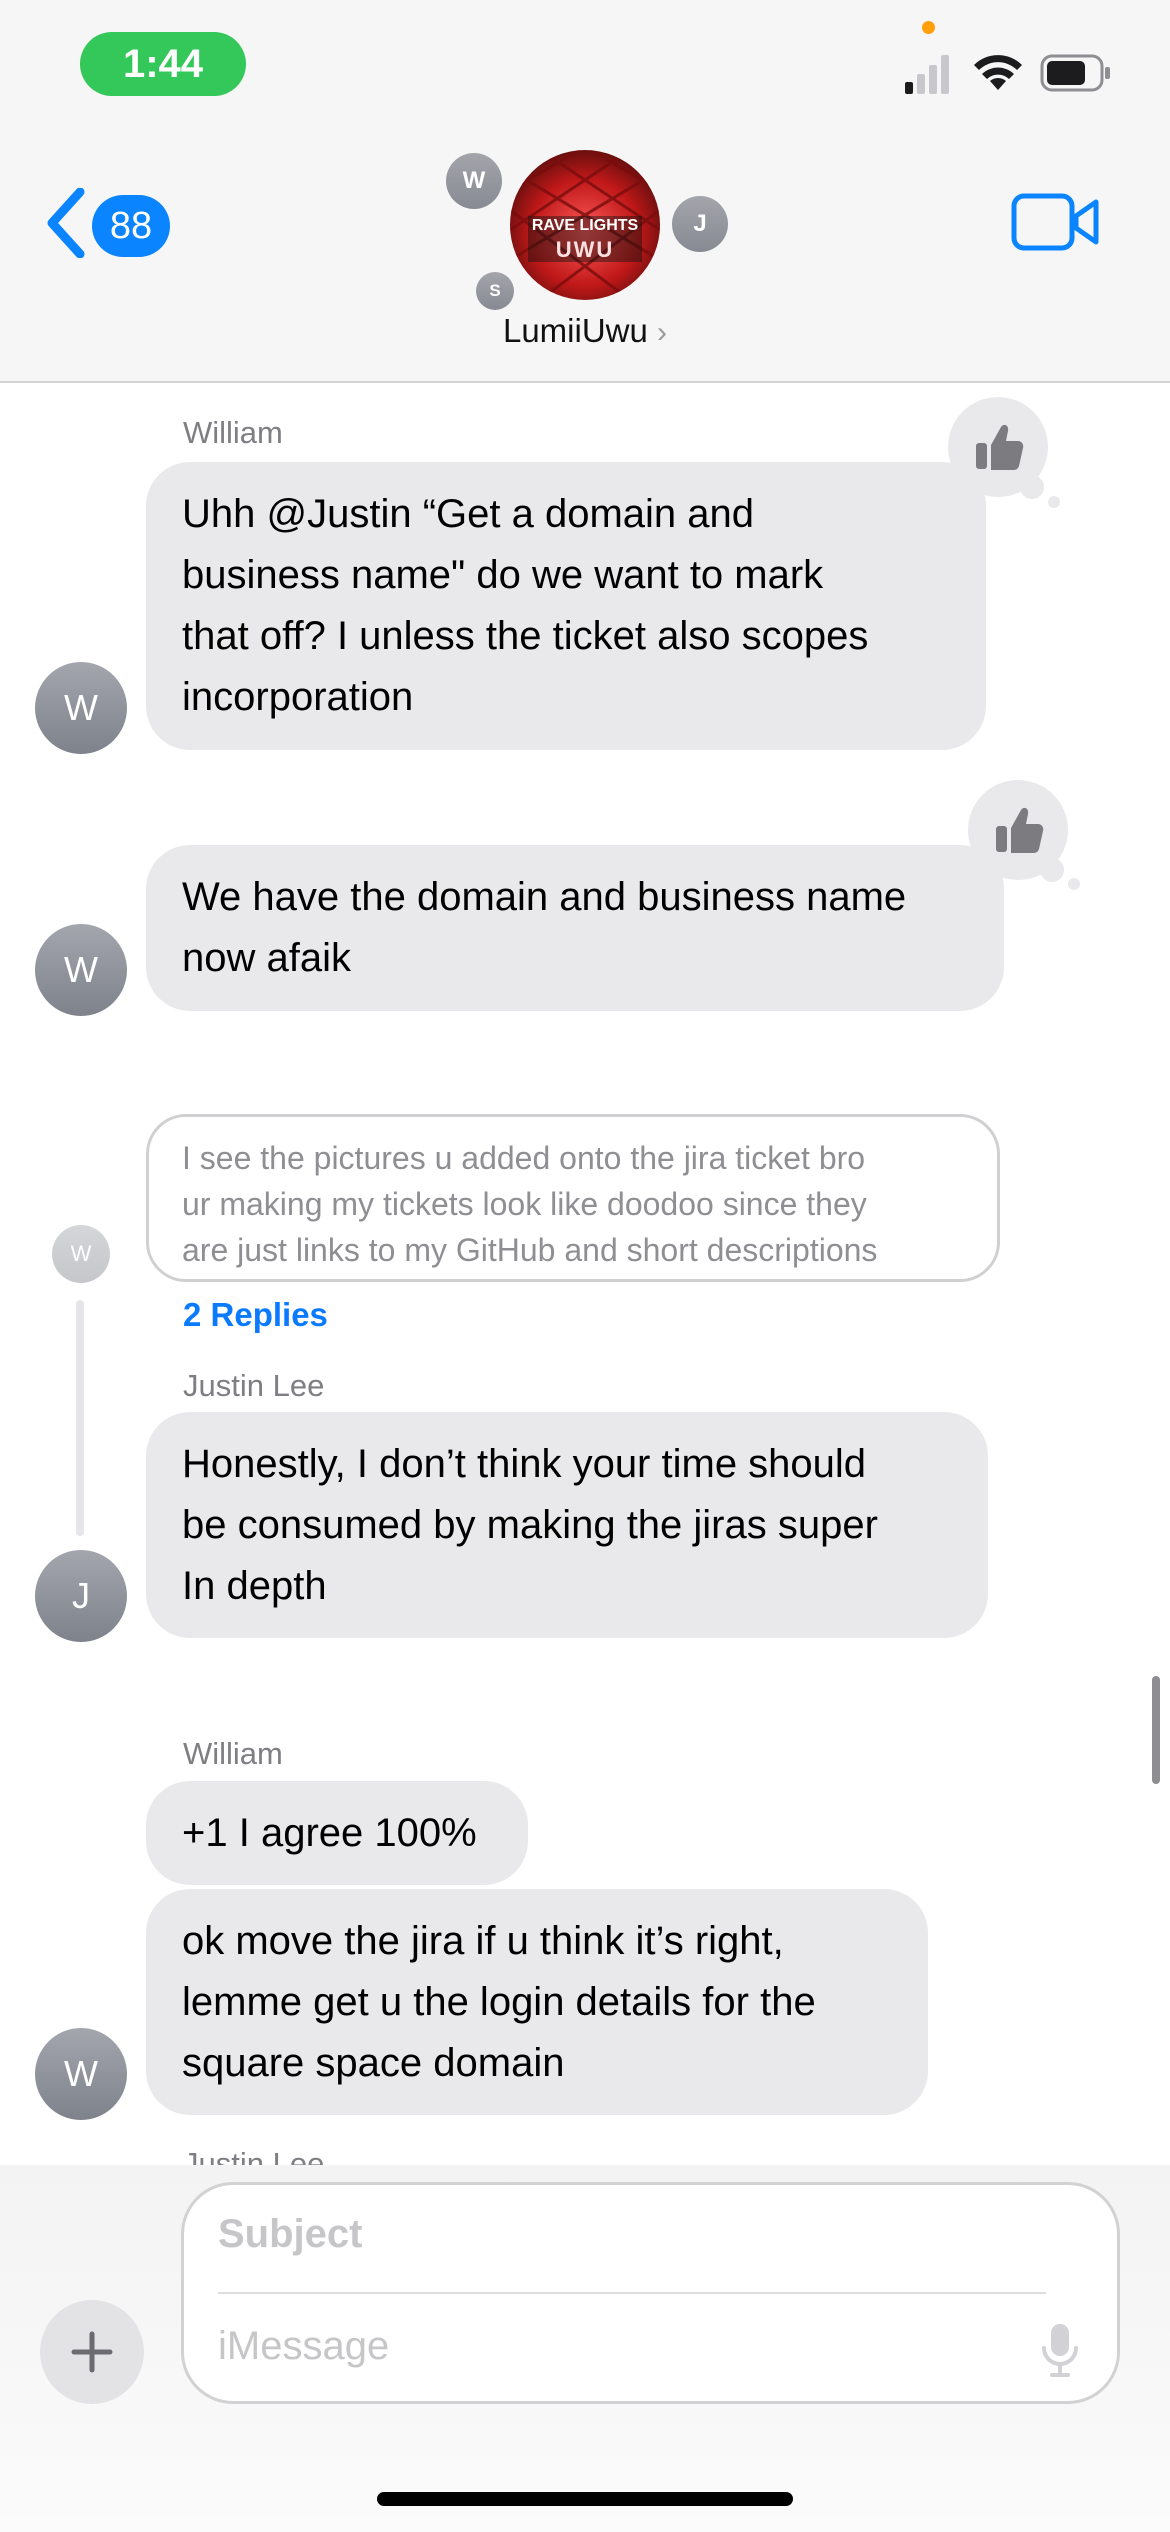 The width and height of the screenshot is (1170, 2532). Describe the element at coordinates (544, 897) in the screenshot. I see `message-line: We have the domain and business name` at that location.